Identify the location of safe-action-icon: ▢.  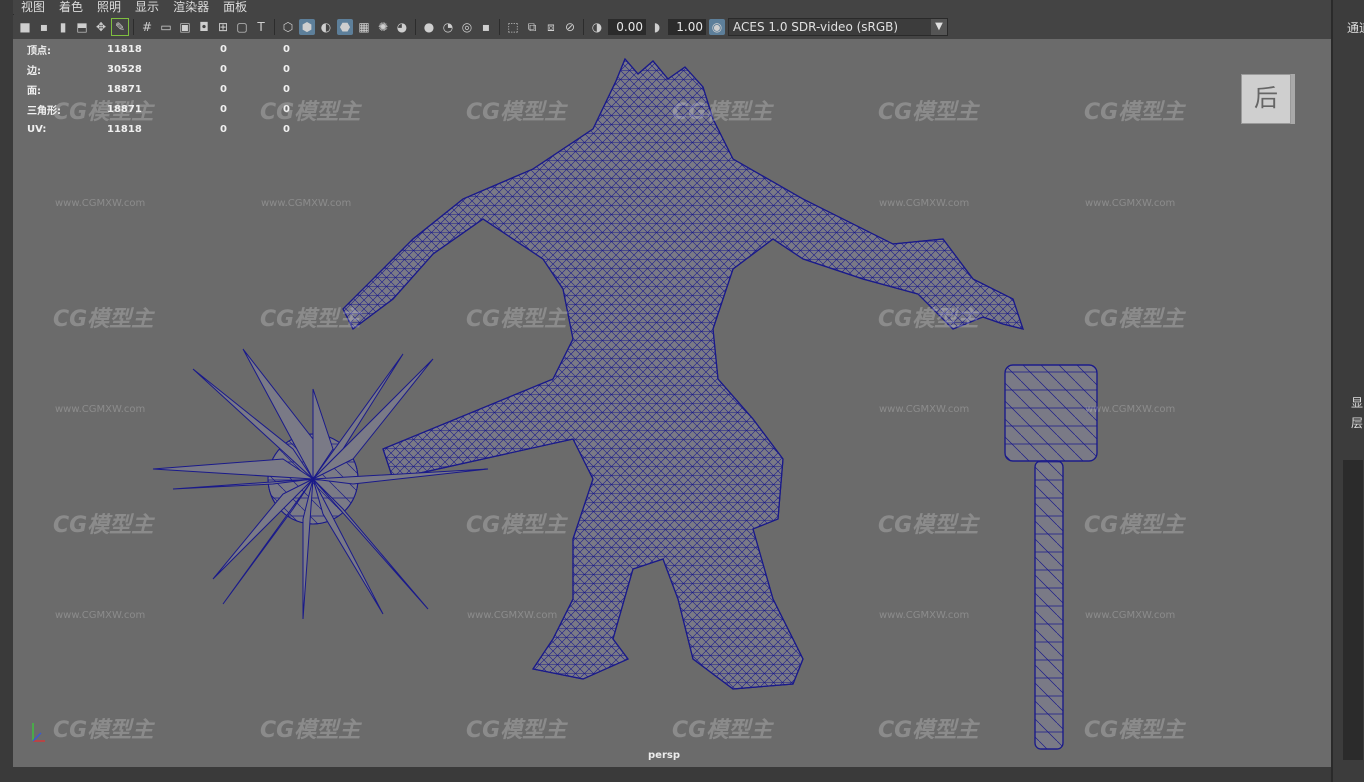
(242, 27).